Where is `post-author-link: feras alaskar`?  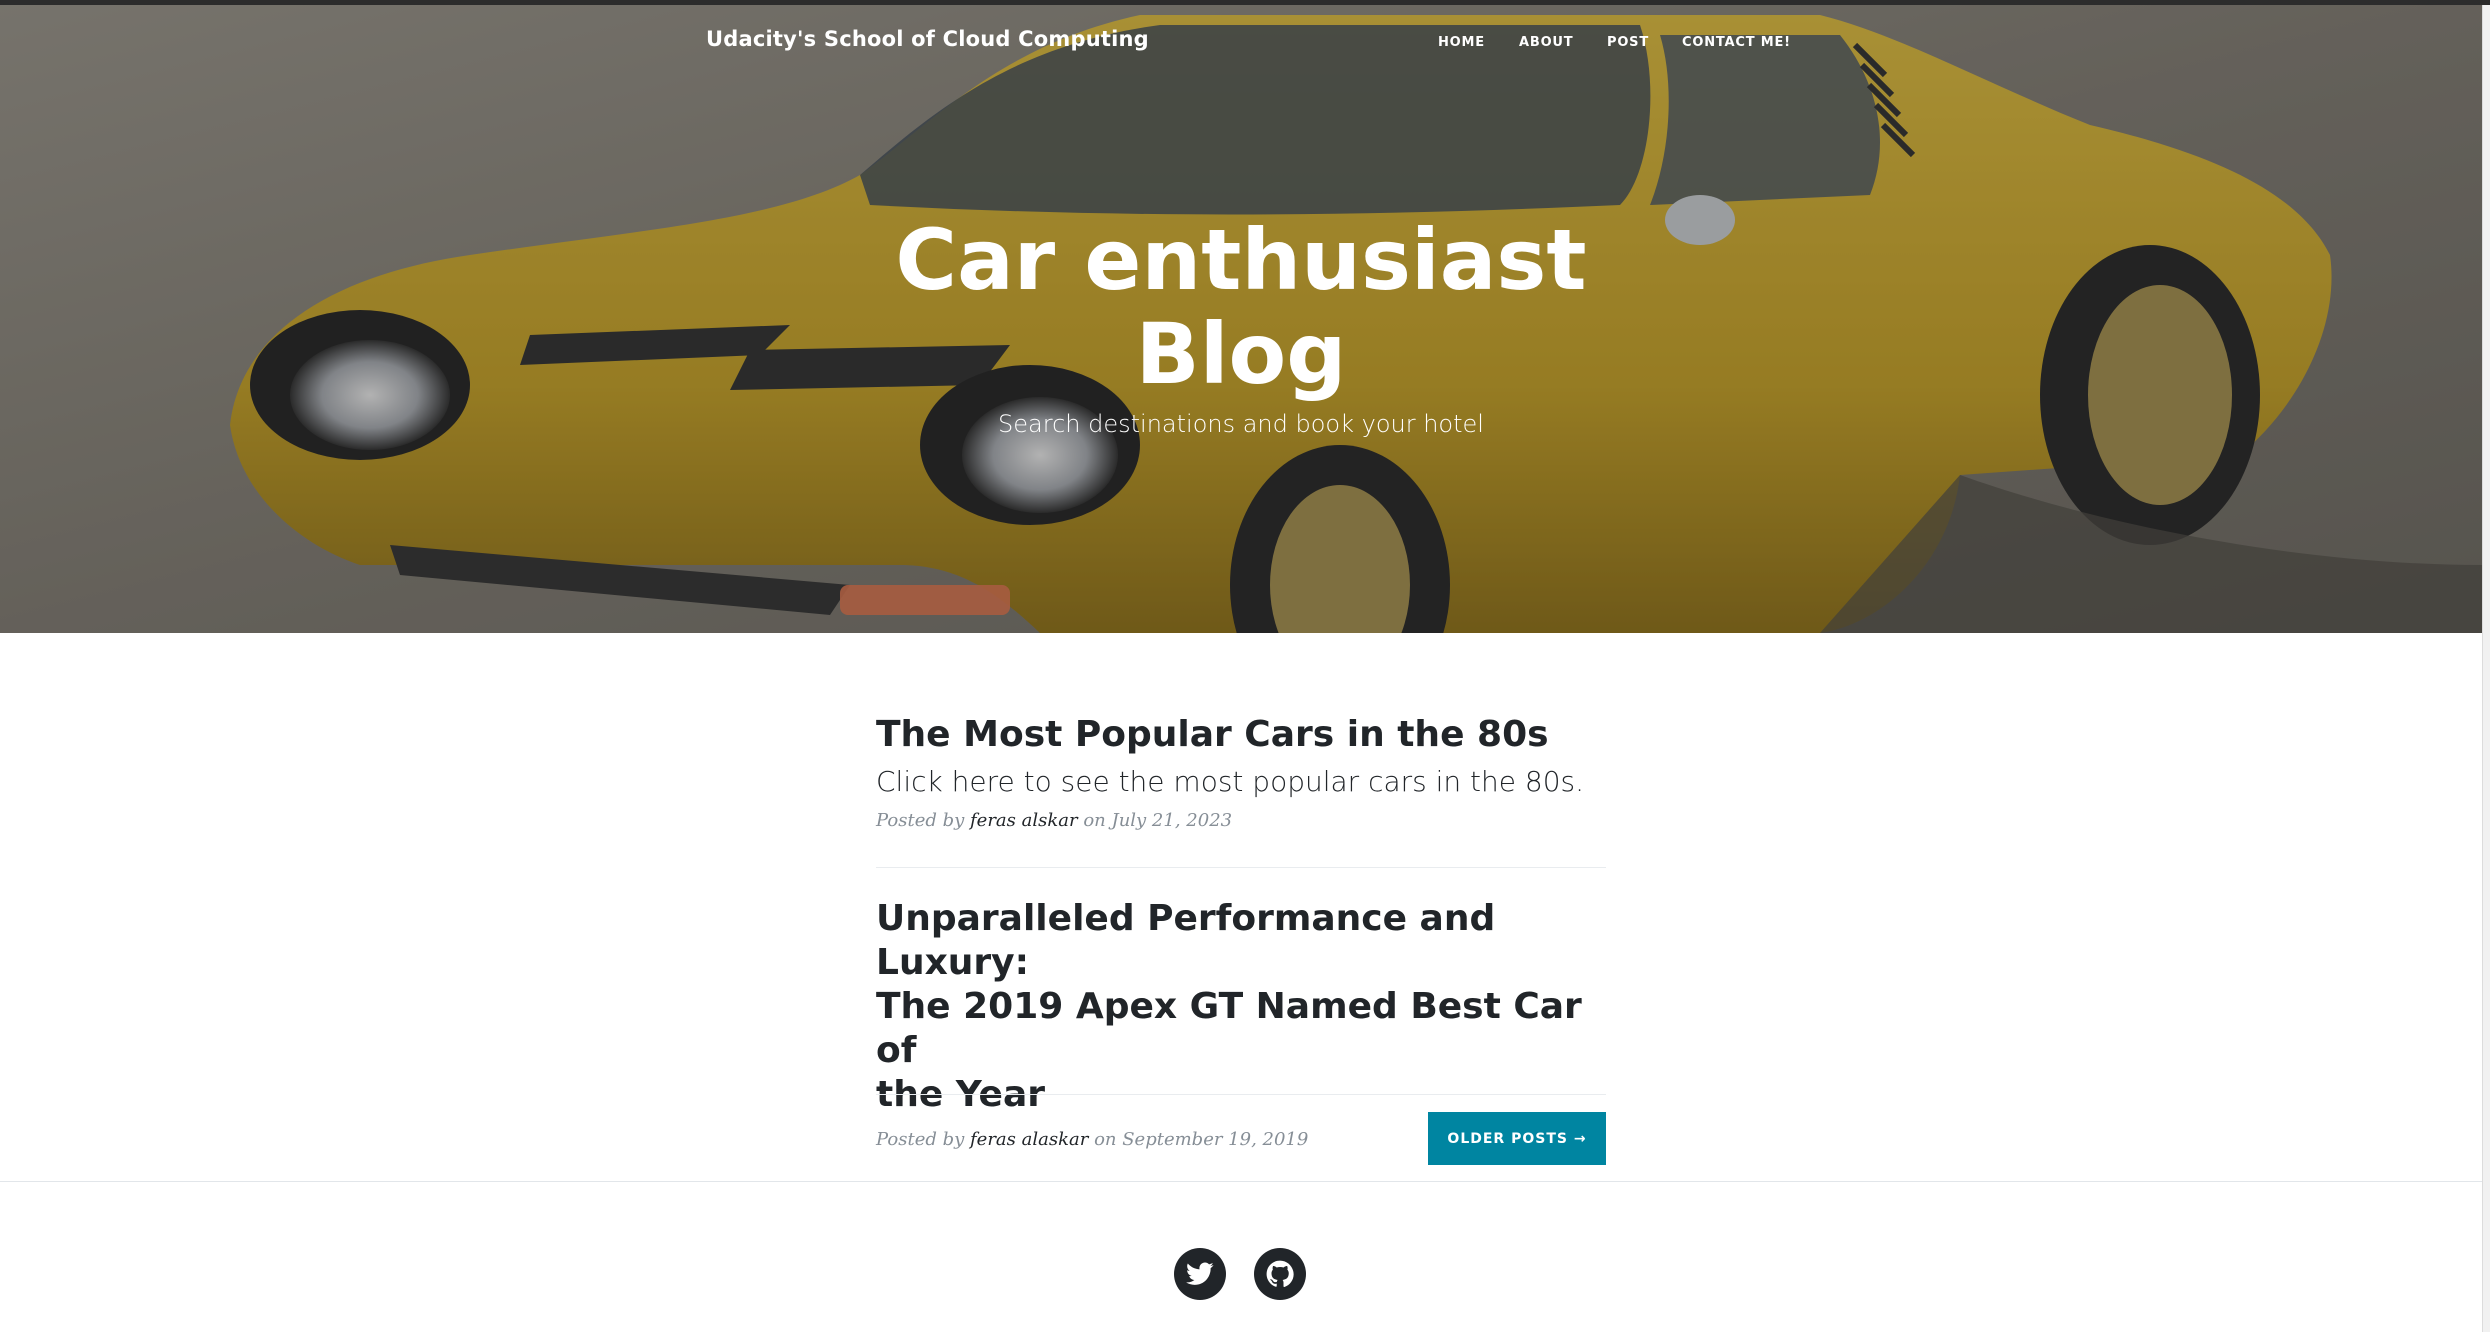 post-author-link: feras alaskar is located at coordinates (1029, 1139).